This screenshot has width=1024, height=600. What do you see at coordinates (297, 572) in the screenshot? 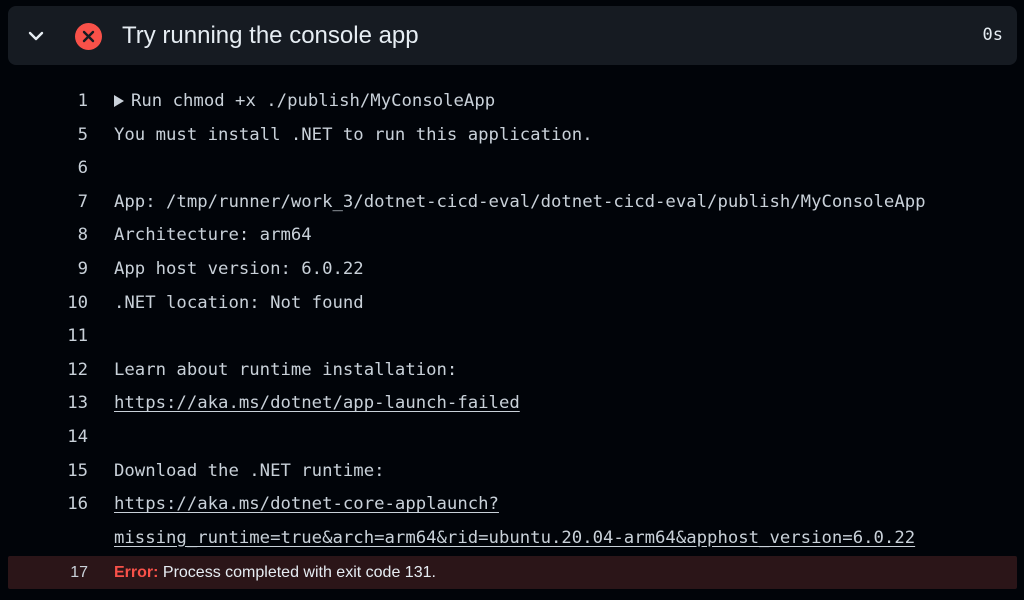
I see `error-text: Process completed with exit code 131.` at bounding box center [297, 572].